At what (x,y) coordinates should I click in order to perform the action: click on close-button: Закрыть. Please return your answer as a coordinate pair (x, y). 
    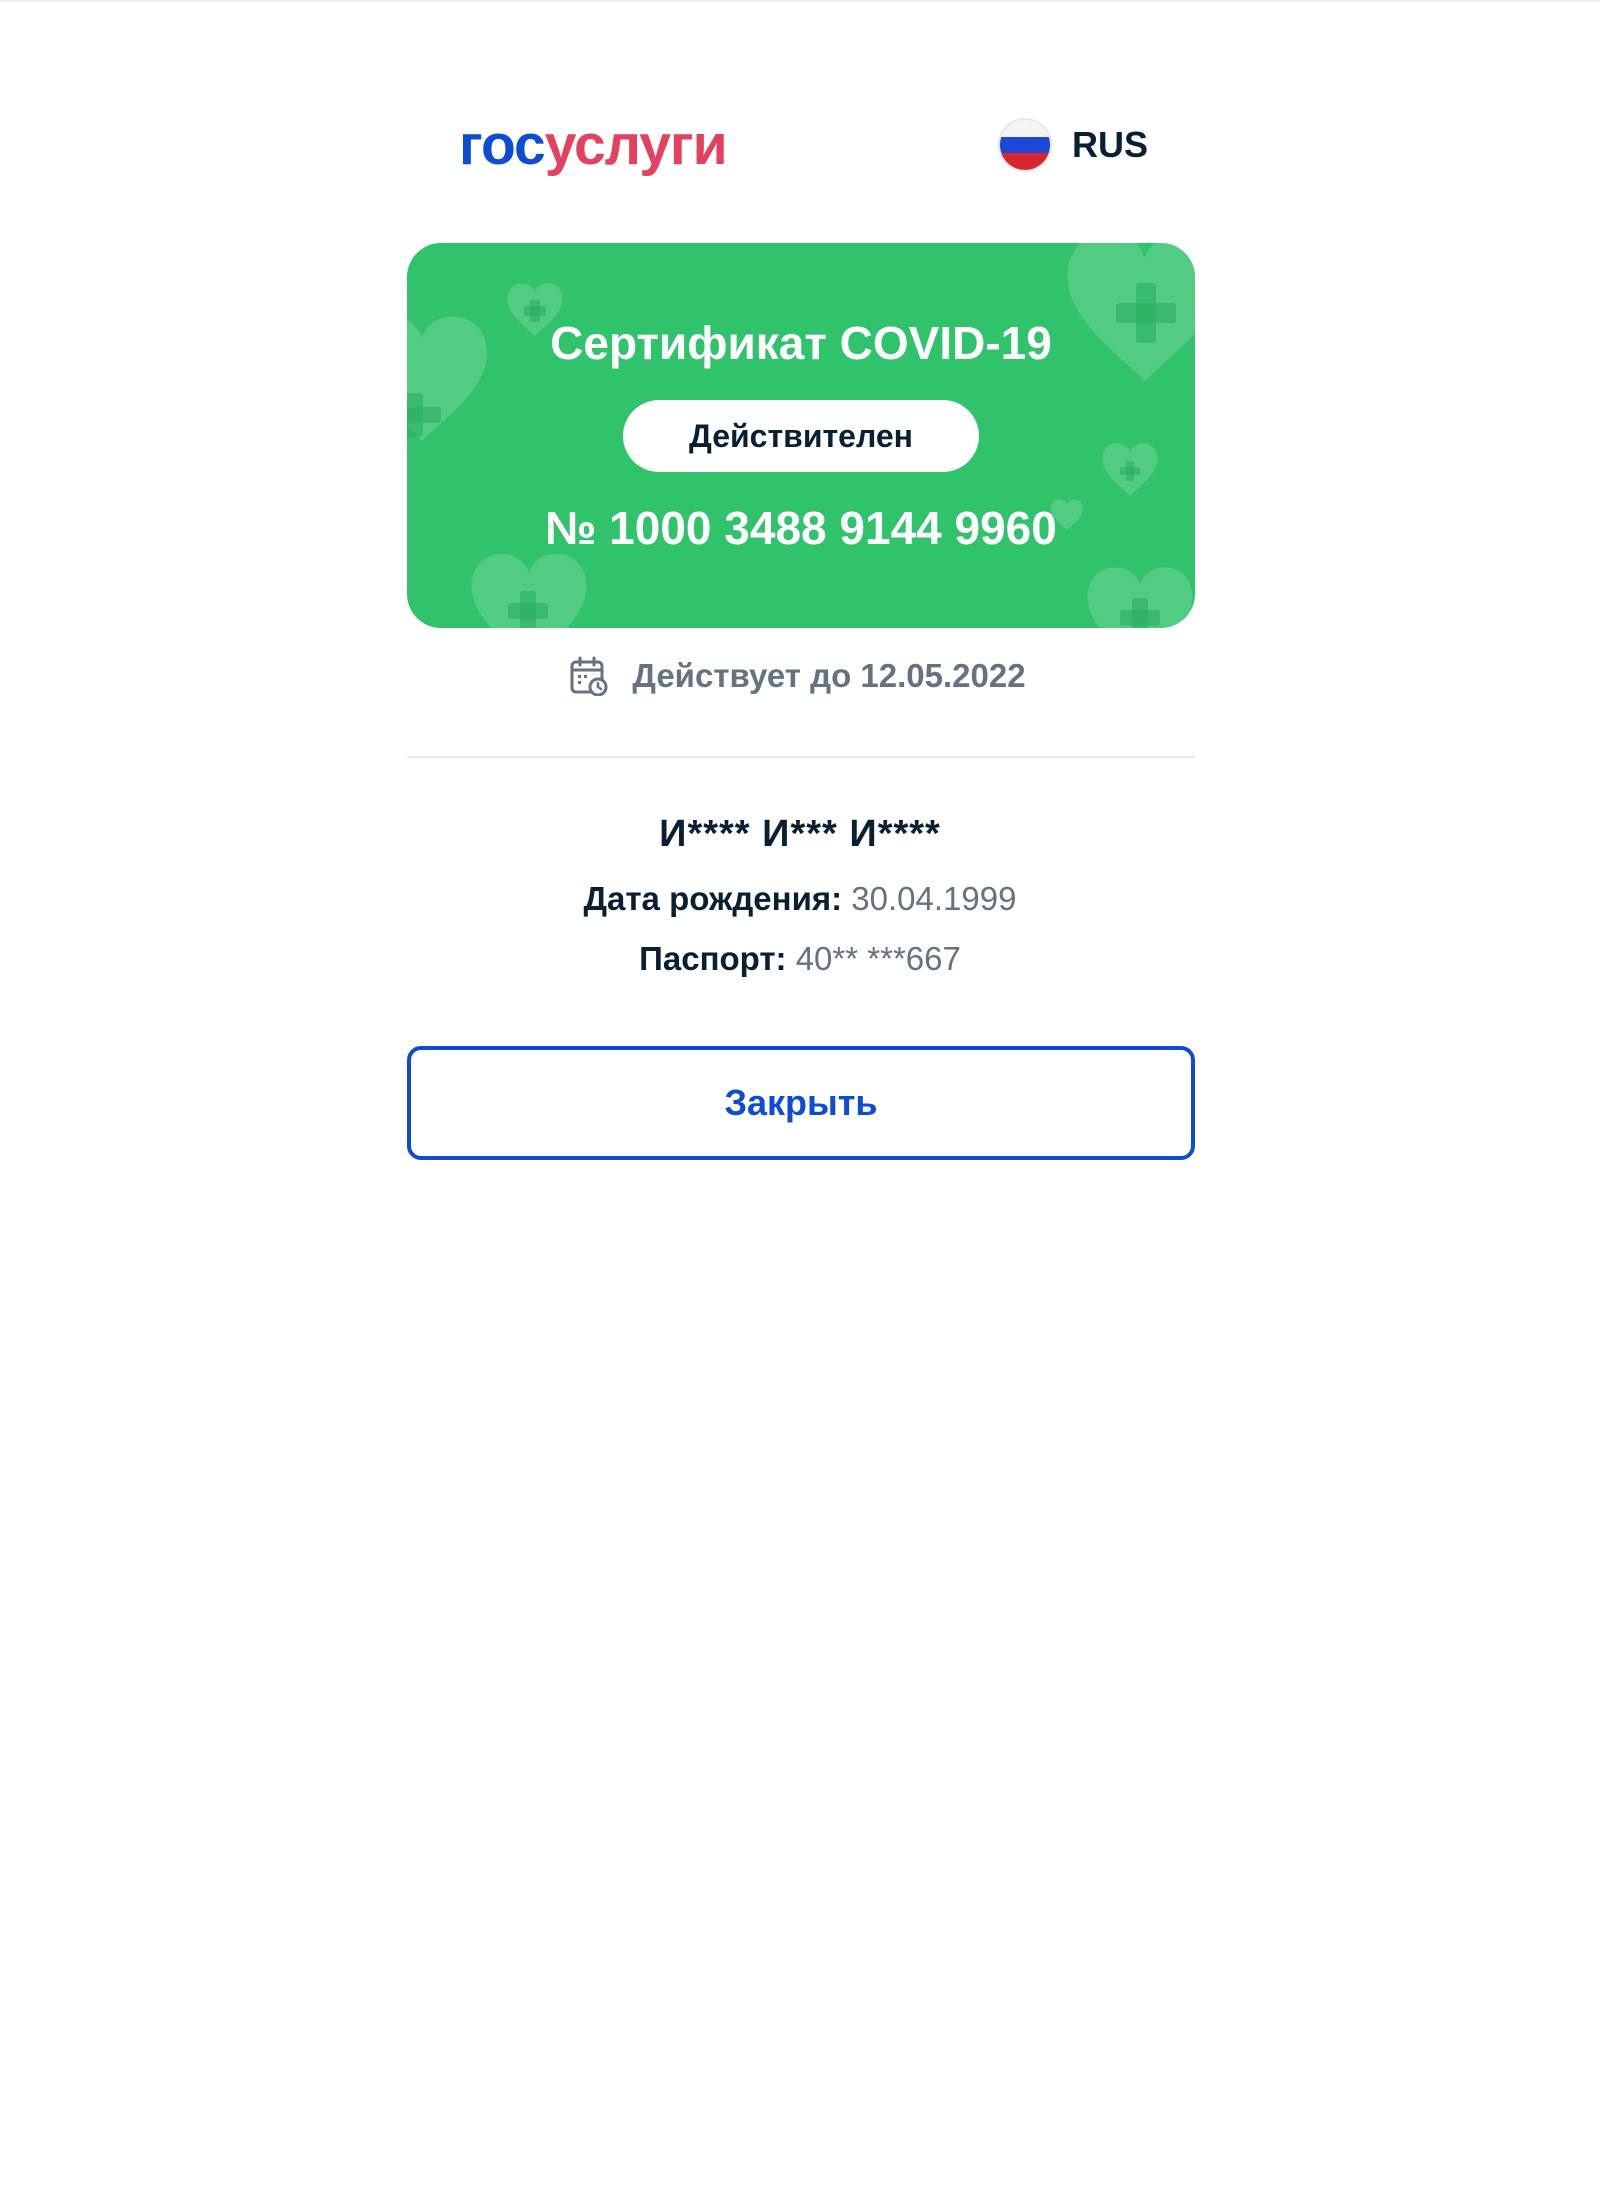
    Looking at the image, I should click on (801, 1103).